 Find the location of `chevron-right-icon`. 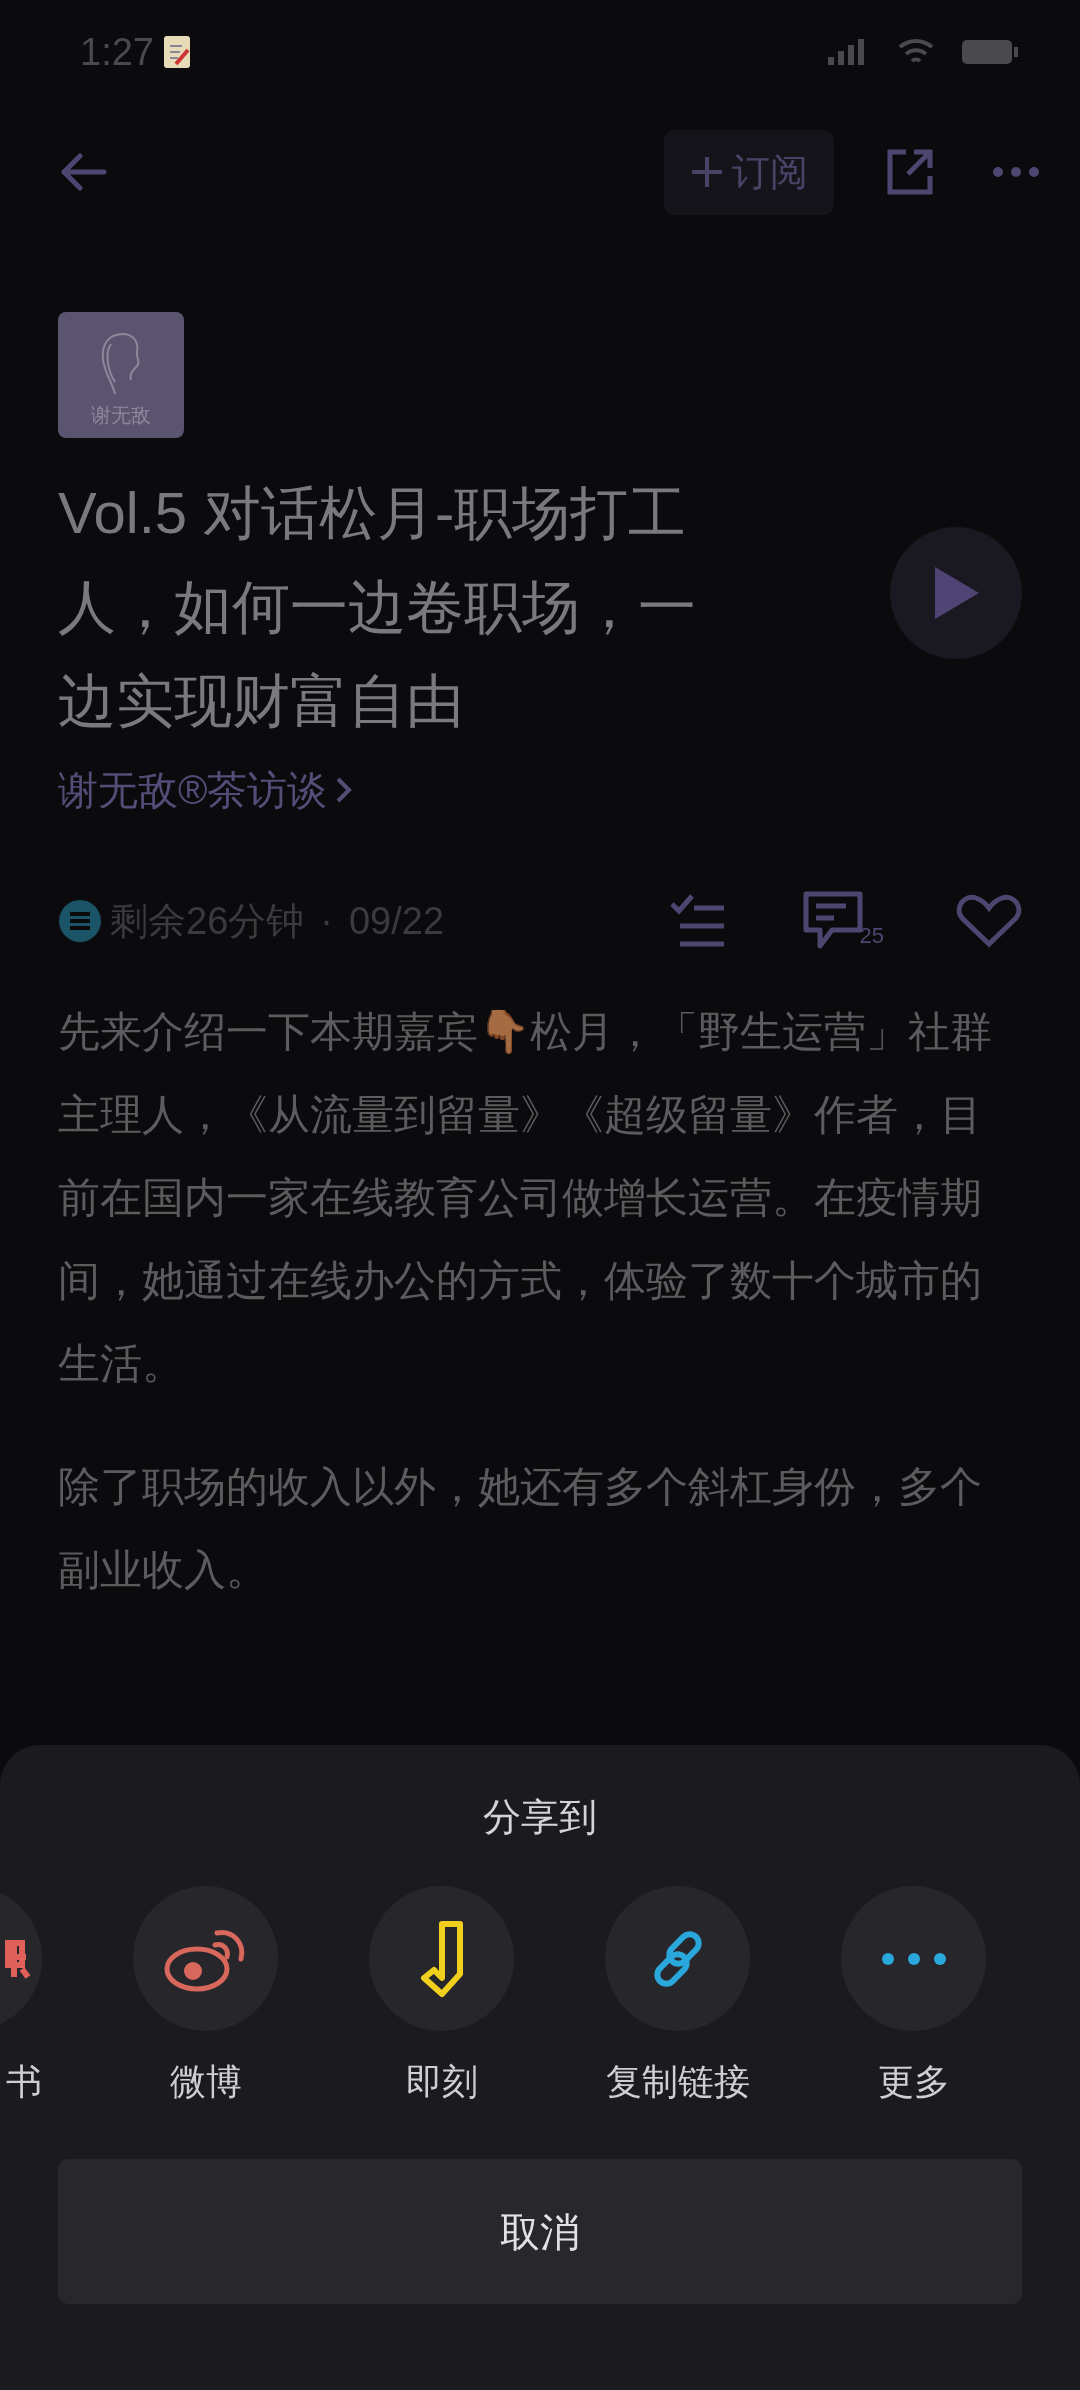

chevron-right-icon is located at coordinates (344, 790).